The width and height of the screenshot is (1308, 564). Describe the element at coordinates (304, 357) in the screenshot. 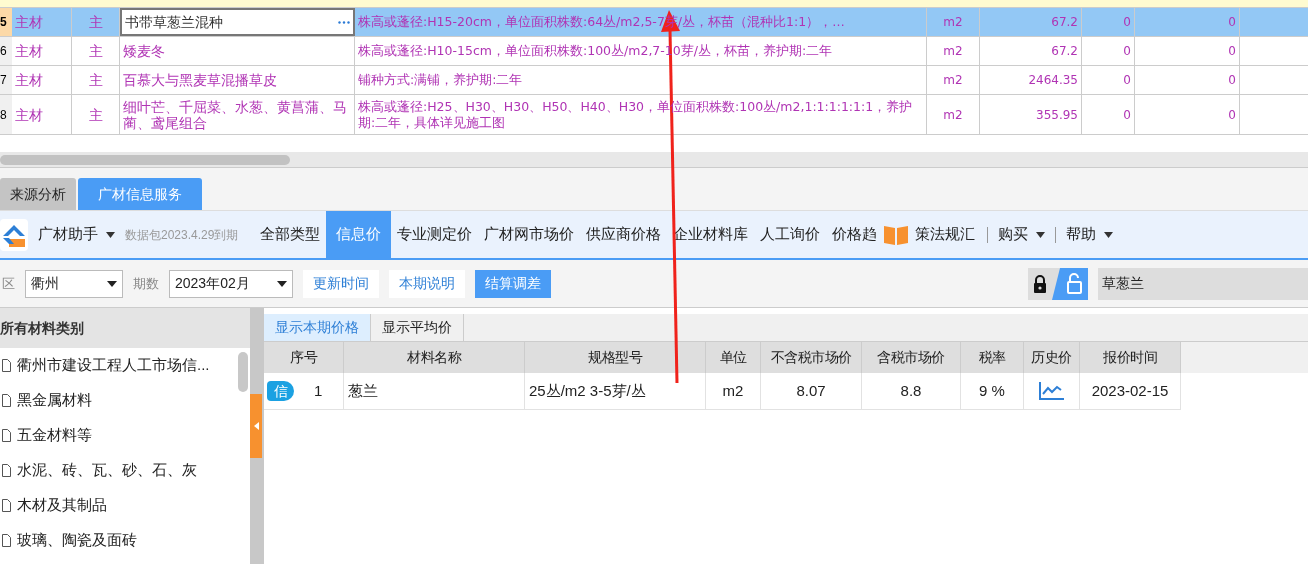

I see `column-header: 序号` at that location.